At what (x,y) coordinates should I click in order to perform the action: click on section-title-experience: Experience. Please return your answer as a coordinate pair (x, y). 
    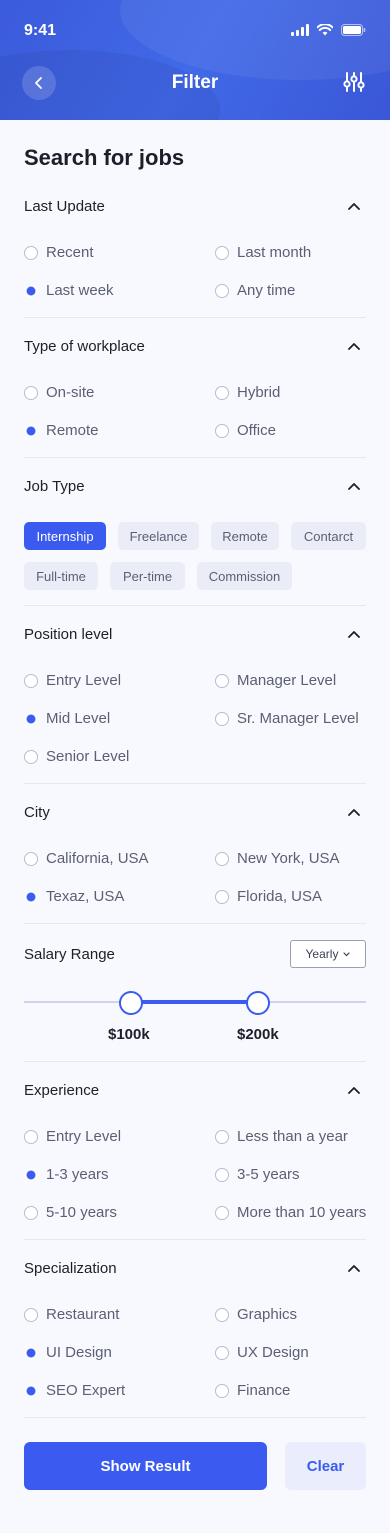
    Looking at the image, I should click on (62, 1090).